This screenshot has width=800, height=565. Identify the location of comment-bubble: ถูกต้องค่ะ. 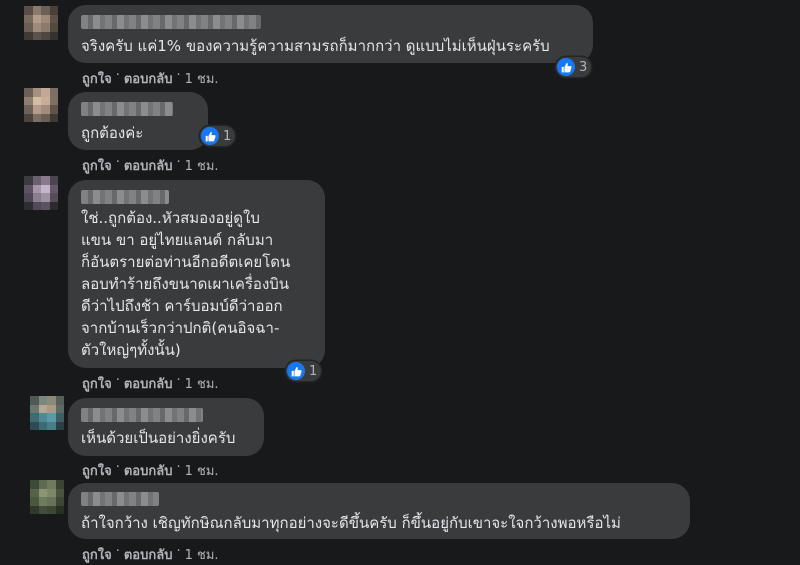
(138, 121).